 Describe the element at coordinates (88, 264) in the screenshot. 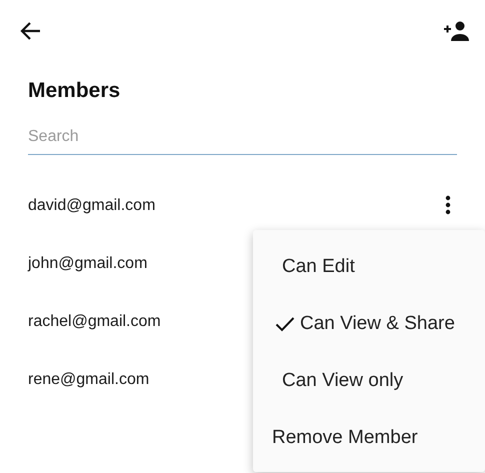

I see `member-email: john@gmail.com` at that location.